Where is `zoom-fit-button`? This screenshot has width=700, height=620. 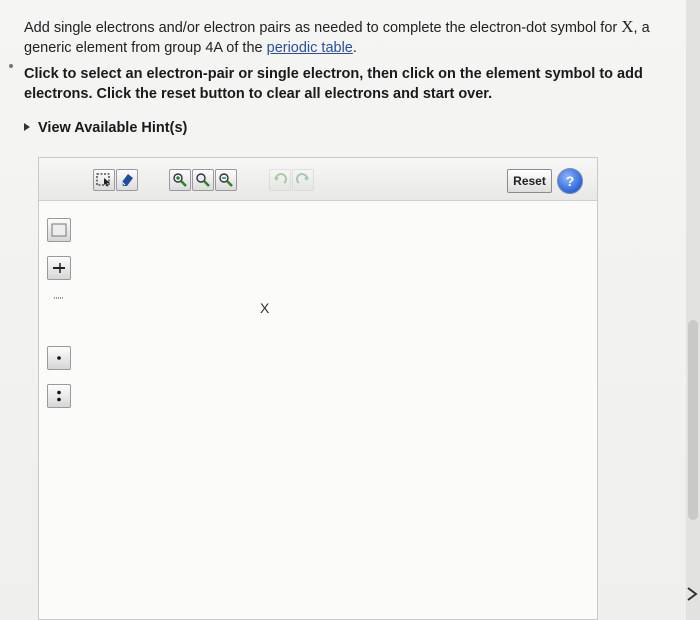
zoom-fit-button is located at coordinates (203, 180).